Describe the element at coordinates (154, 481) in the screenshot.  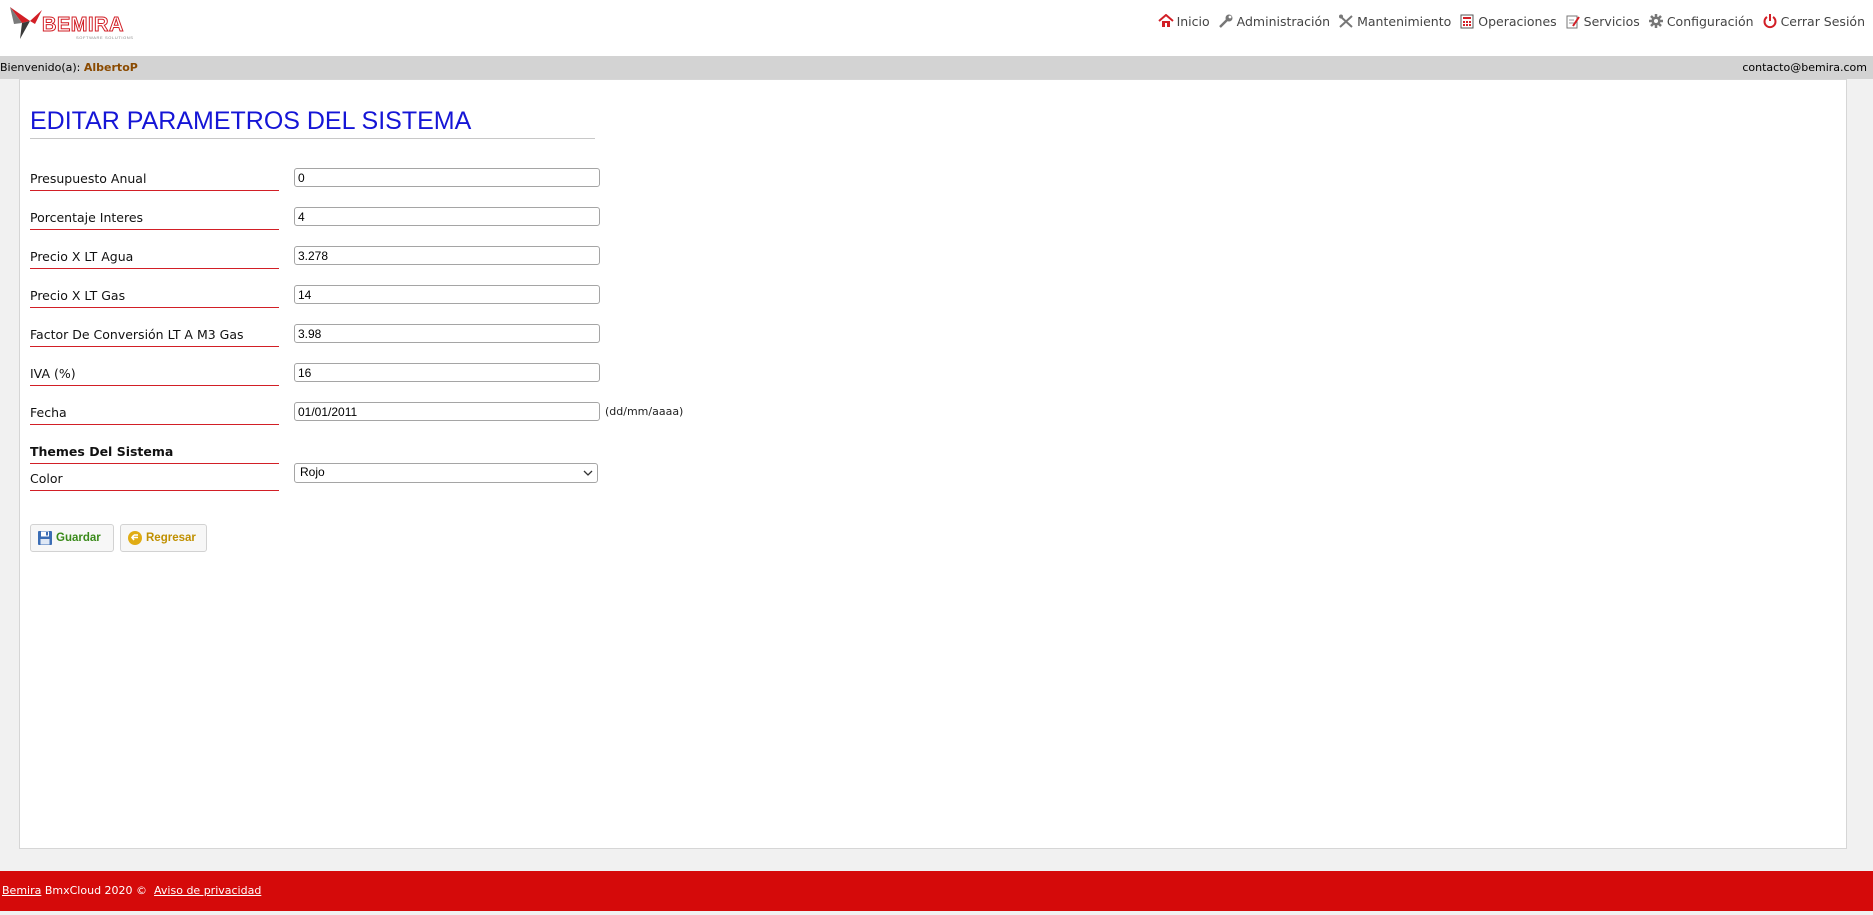
I see `field-label: Color` at that location.